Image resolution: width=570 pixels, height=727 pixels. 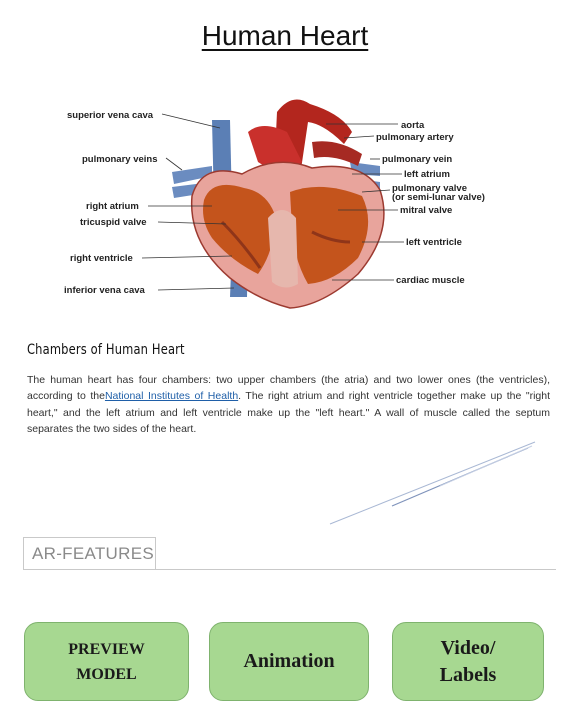 I want to click on label-left-atrium: left atrium, so click(x=427, y=174).